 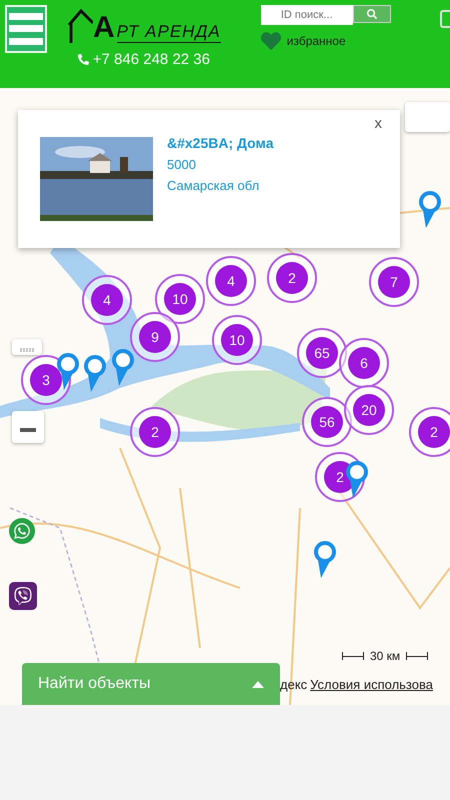 I want to click on phone-icon, so click(x=83, y=59).